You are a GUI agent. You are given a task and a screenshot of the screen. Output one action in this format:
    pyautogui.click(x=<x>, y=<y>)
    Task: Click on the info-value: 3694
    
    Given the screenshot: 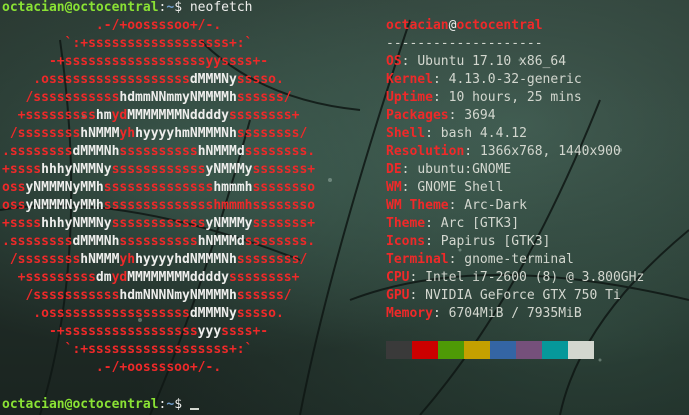 What is the action you would take?
    pyautogui.click(x=480, y=115)
    